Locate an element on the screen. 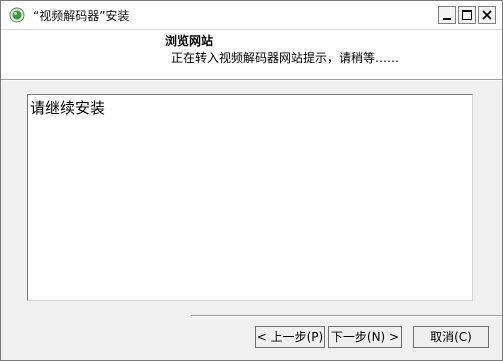 This screenshot has height=361, width=503. header-title: 浏览网站 is located at coordinates (189, 41).